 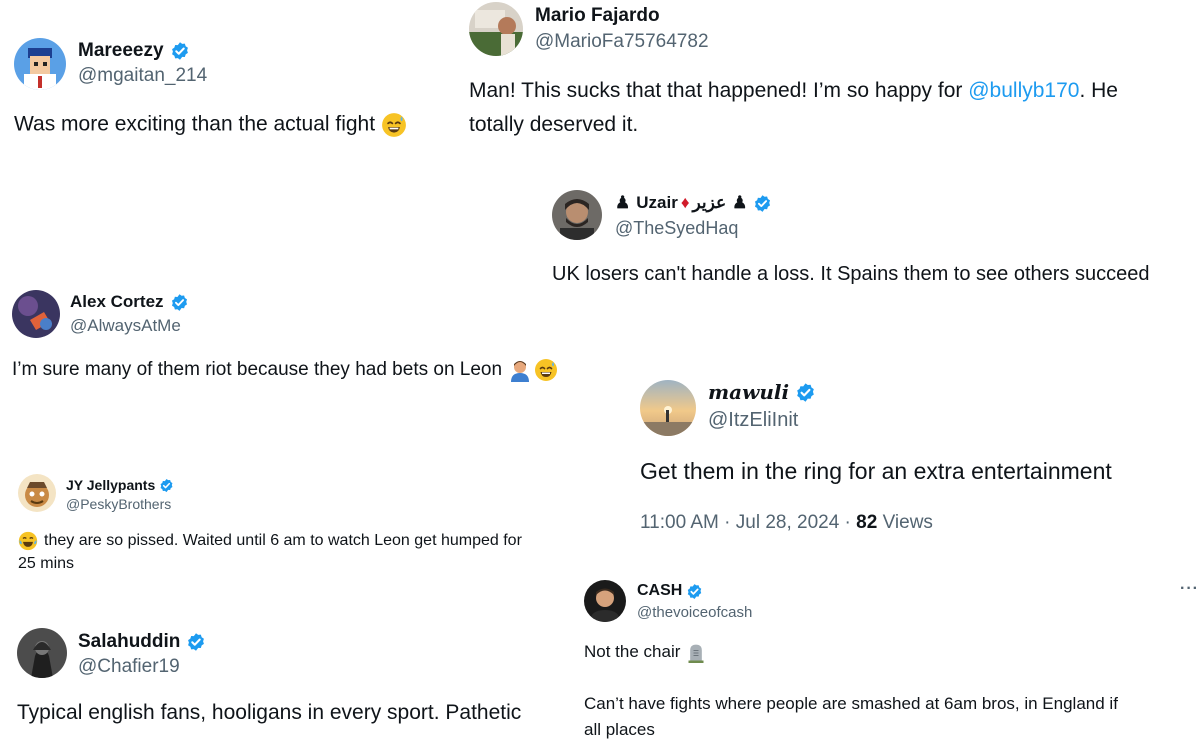 What do you see at coordinates (748, 522) in the screenshot?
I see `timestamp-text: 11:00 AM · Jul 28, 2024 ·` at bounding box center [748, 522].